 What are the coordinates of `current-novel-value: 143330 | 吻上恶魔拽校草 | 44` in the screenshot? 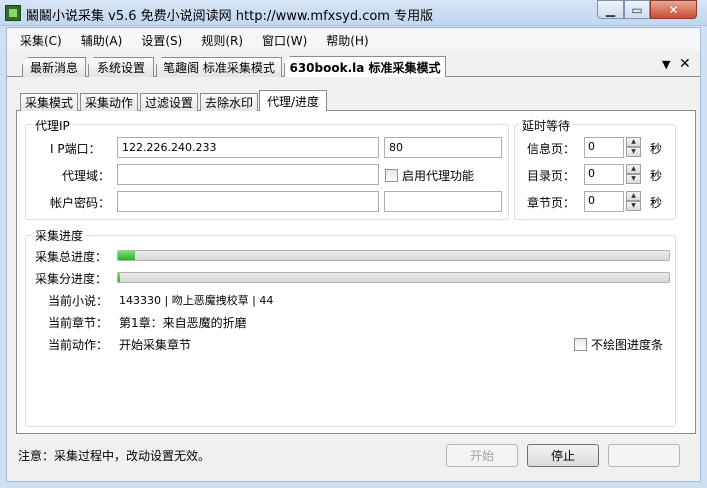 It's located at (196, 300).